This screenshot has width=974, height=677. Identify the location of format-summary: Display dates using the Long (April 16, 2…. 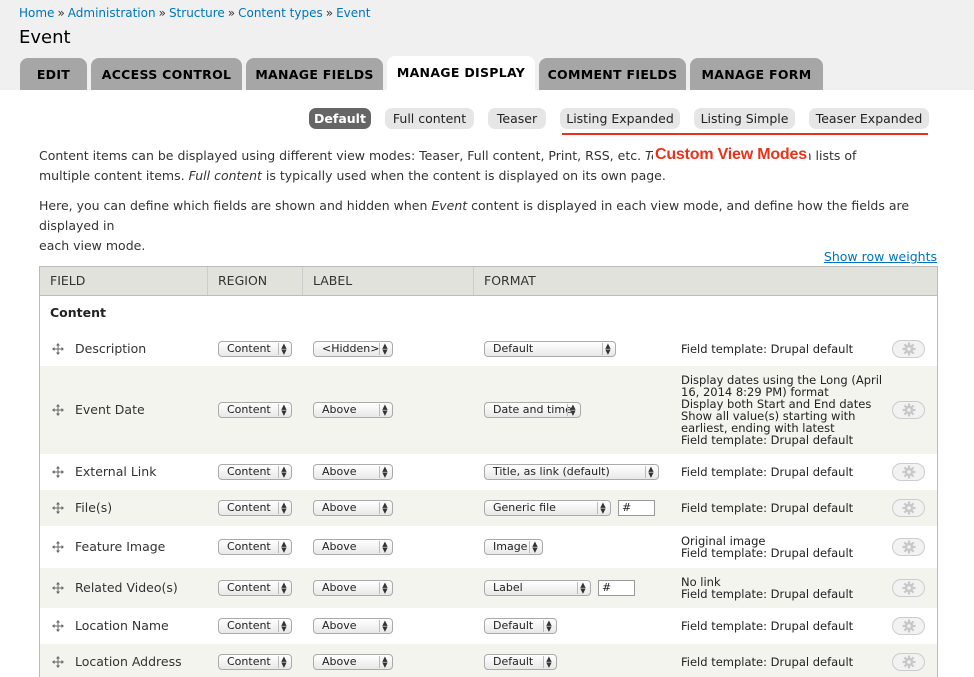
(783, 410).